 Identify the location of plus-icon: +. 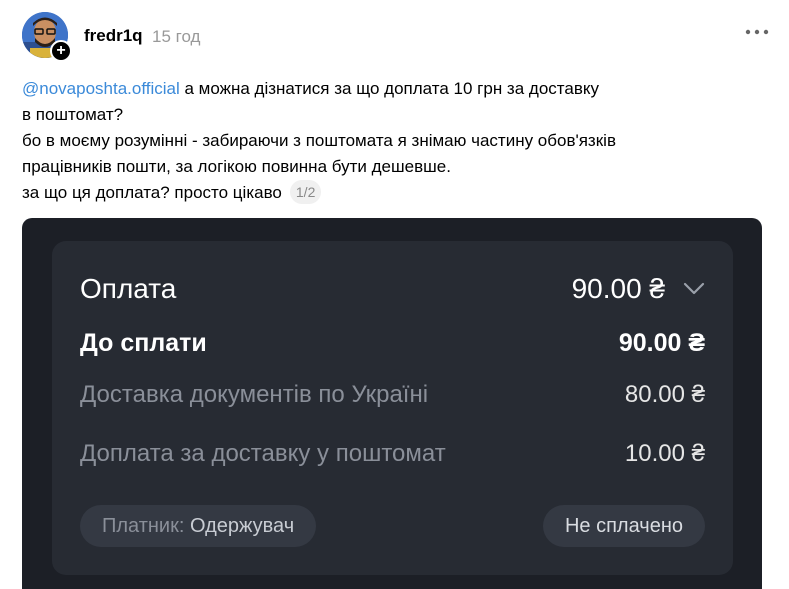
(61, 51).